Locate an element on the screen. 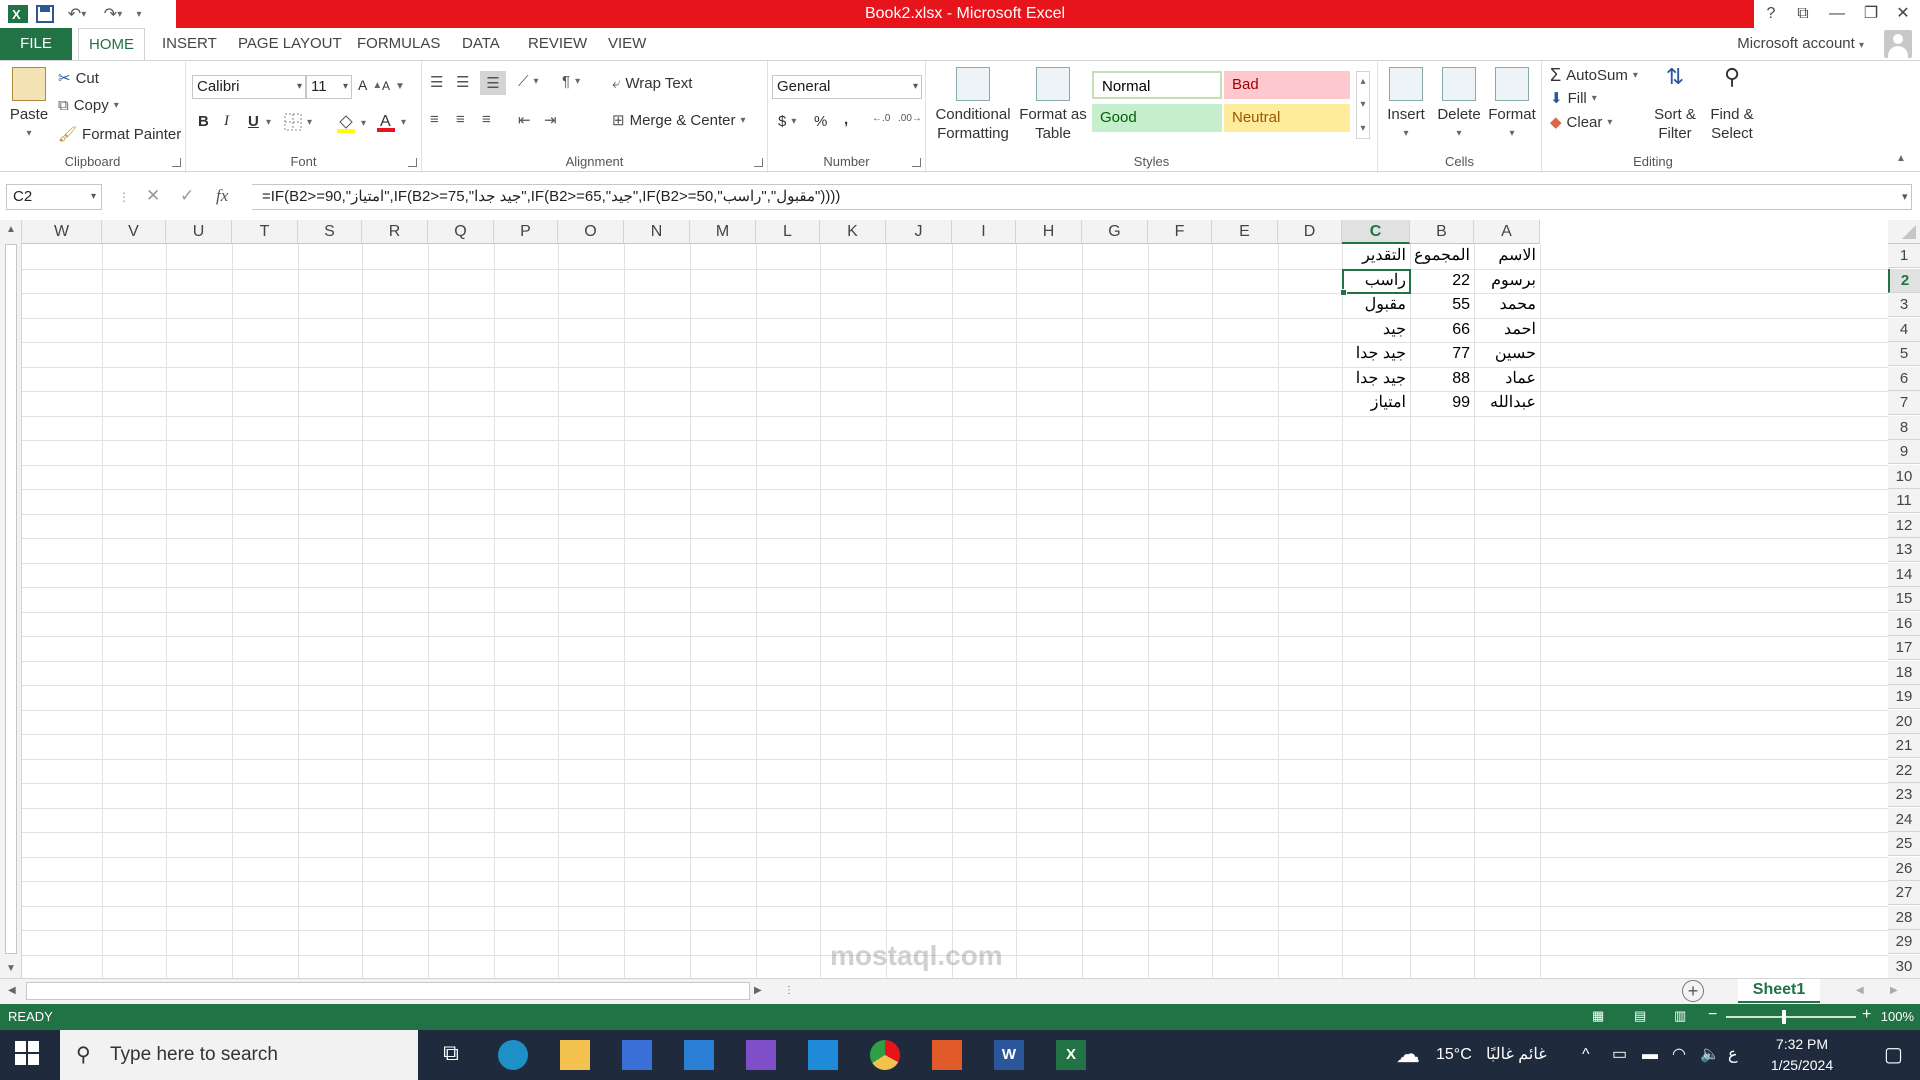 Image resolution: width=1920 pixels, height=1080 pixels. fill-color-icon: ▾ is located at coordinates (351, 123).